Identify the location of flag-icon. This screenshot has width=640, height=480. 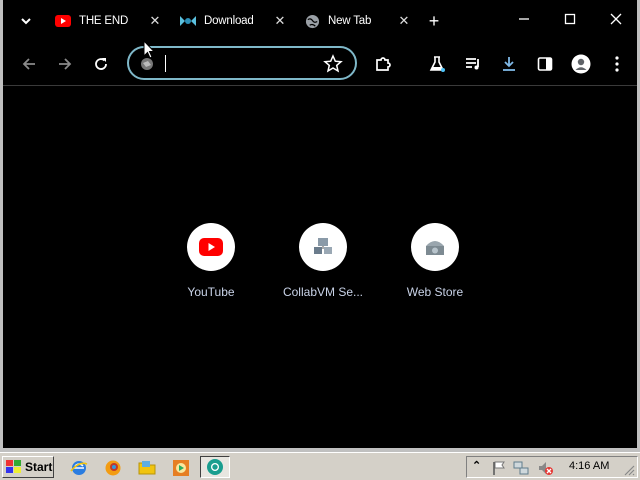
(499, 468).